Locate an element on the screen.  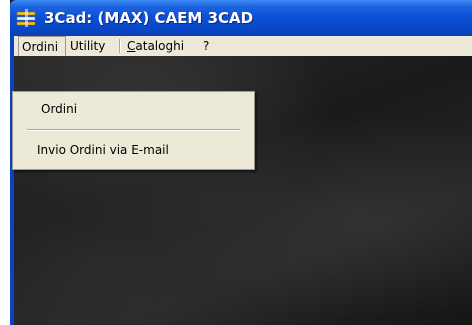
menu-ordini: Ordini is located at coordinates (42, 46).